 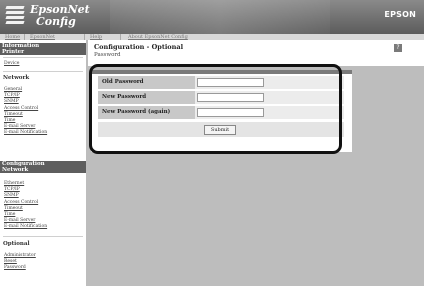 I want to click on page-subtitle: Password, so click(x=107, y=55).